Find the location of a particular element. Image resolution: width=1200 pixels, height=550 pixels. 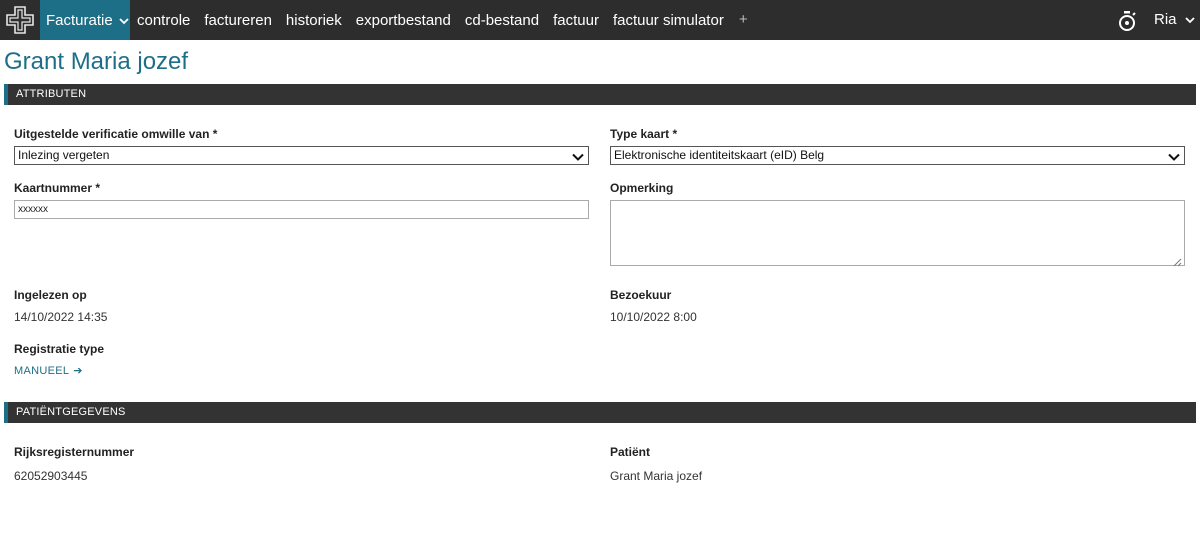

reason-select: Inlezing vergeten is located at coordinates (301, 155).